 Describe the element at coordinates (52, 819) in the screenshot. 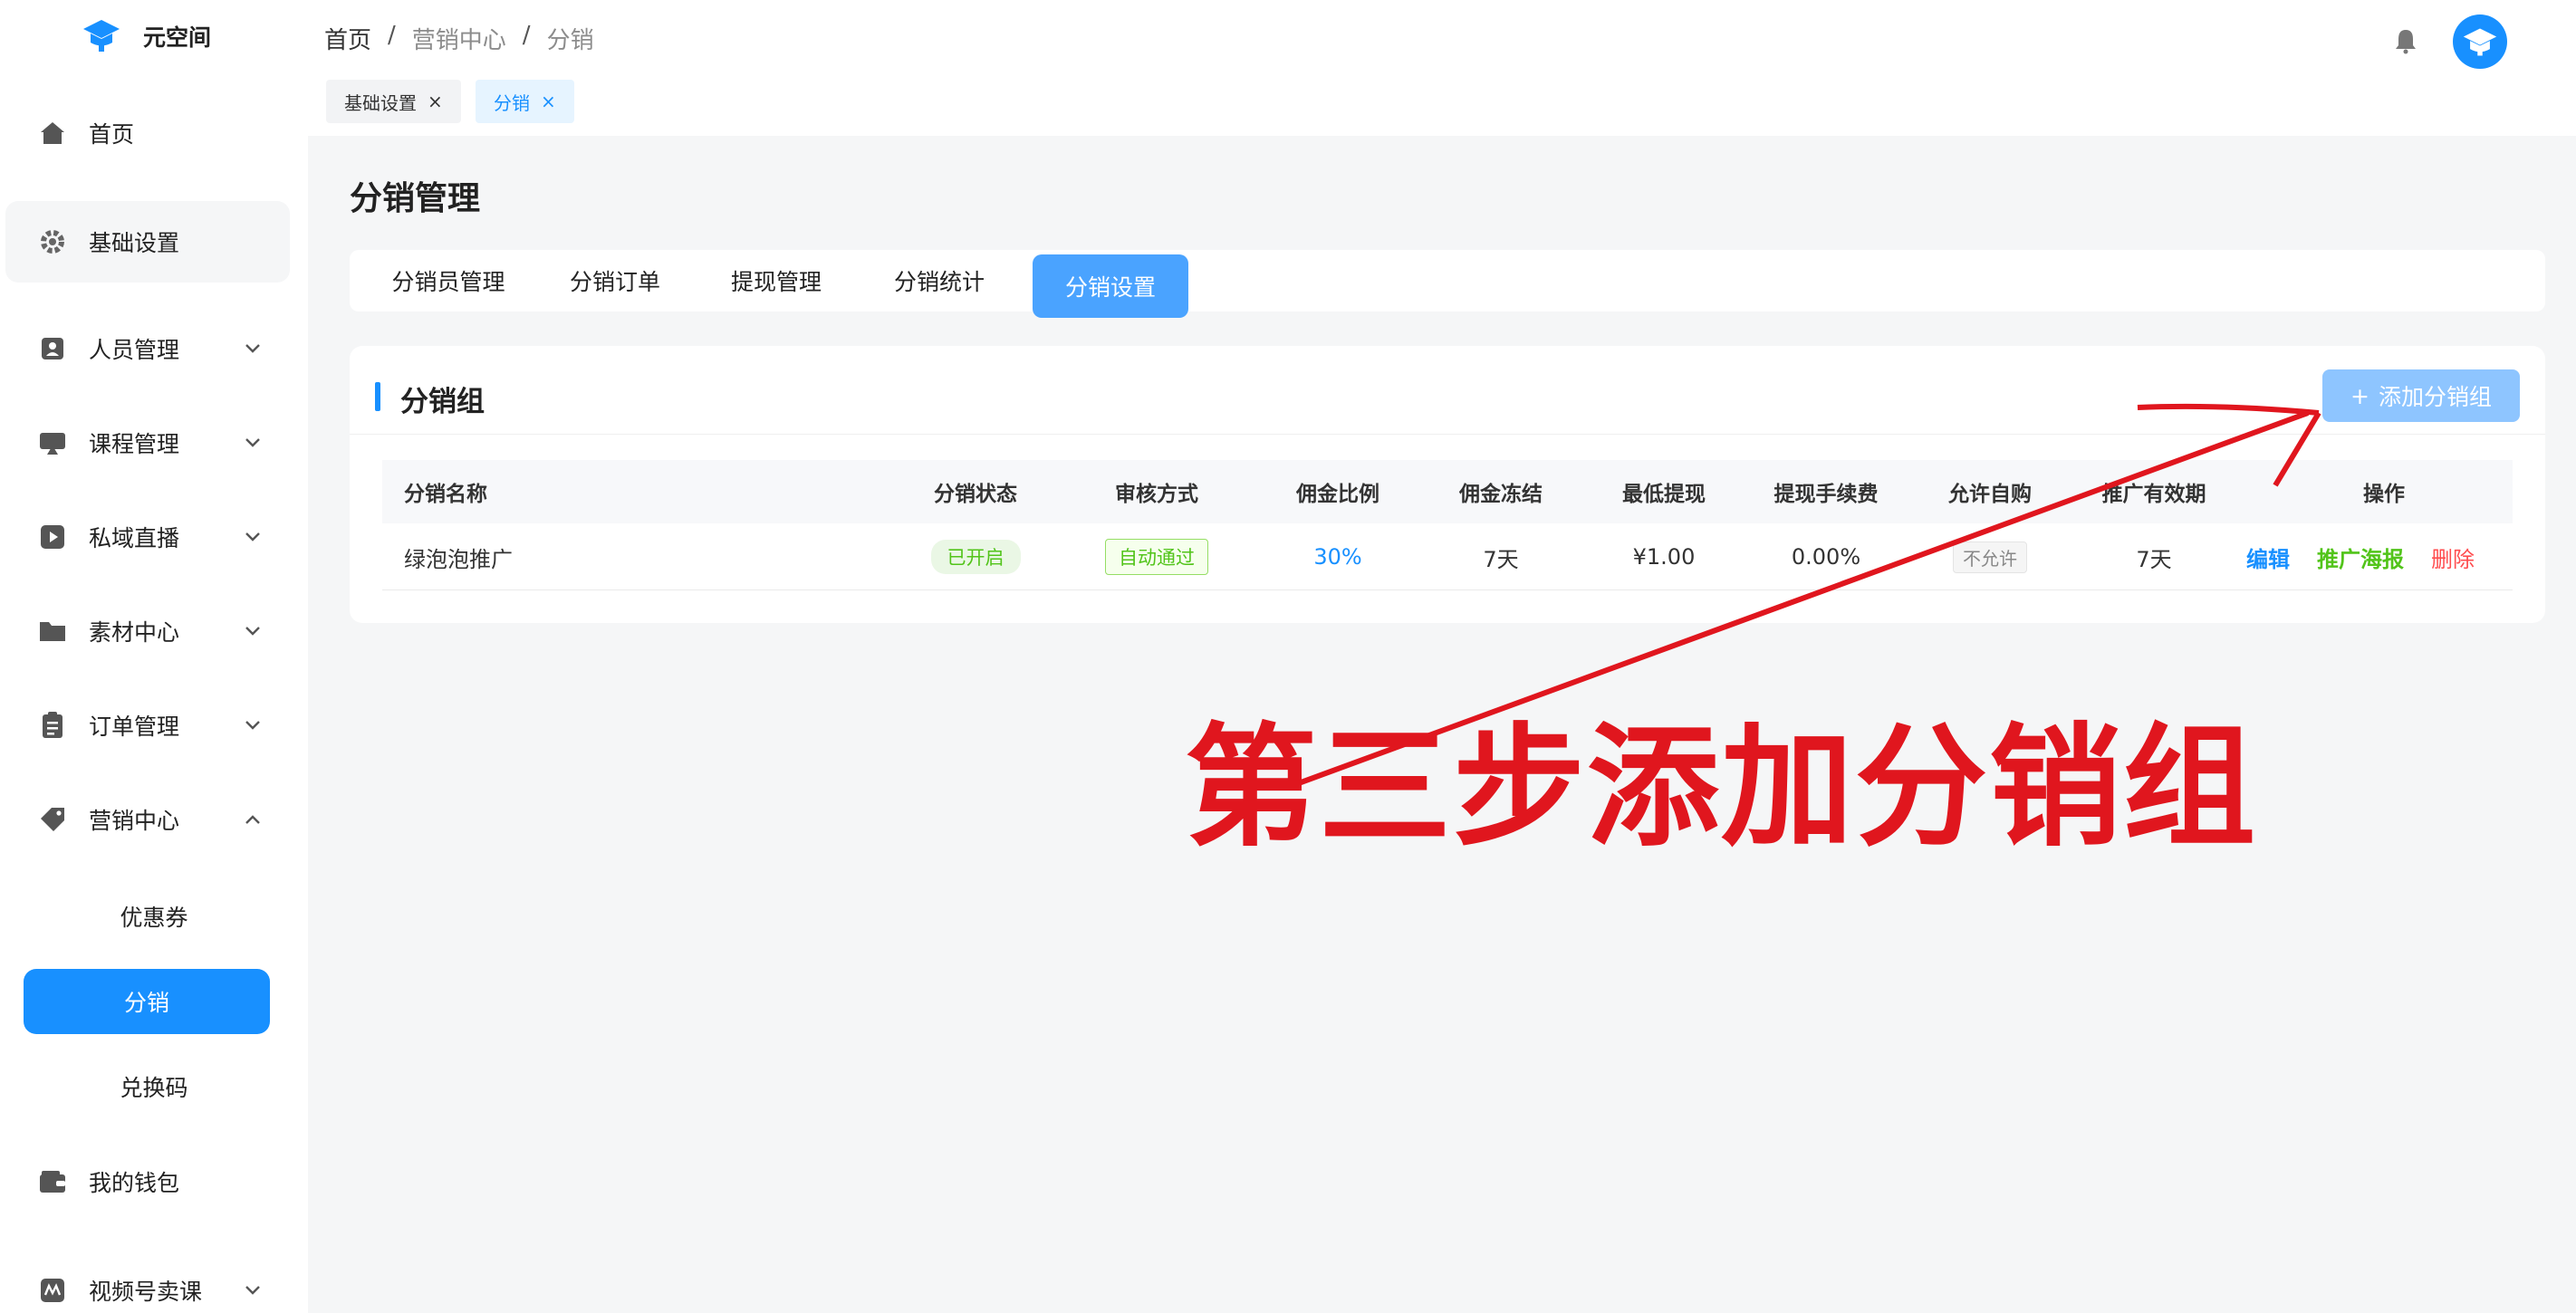

I see `tag-icon` at that location.